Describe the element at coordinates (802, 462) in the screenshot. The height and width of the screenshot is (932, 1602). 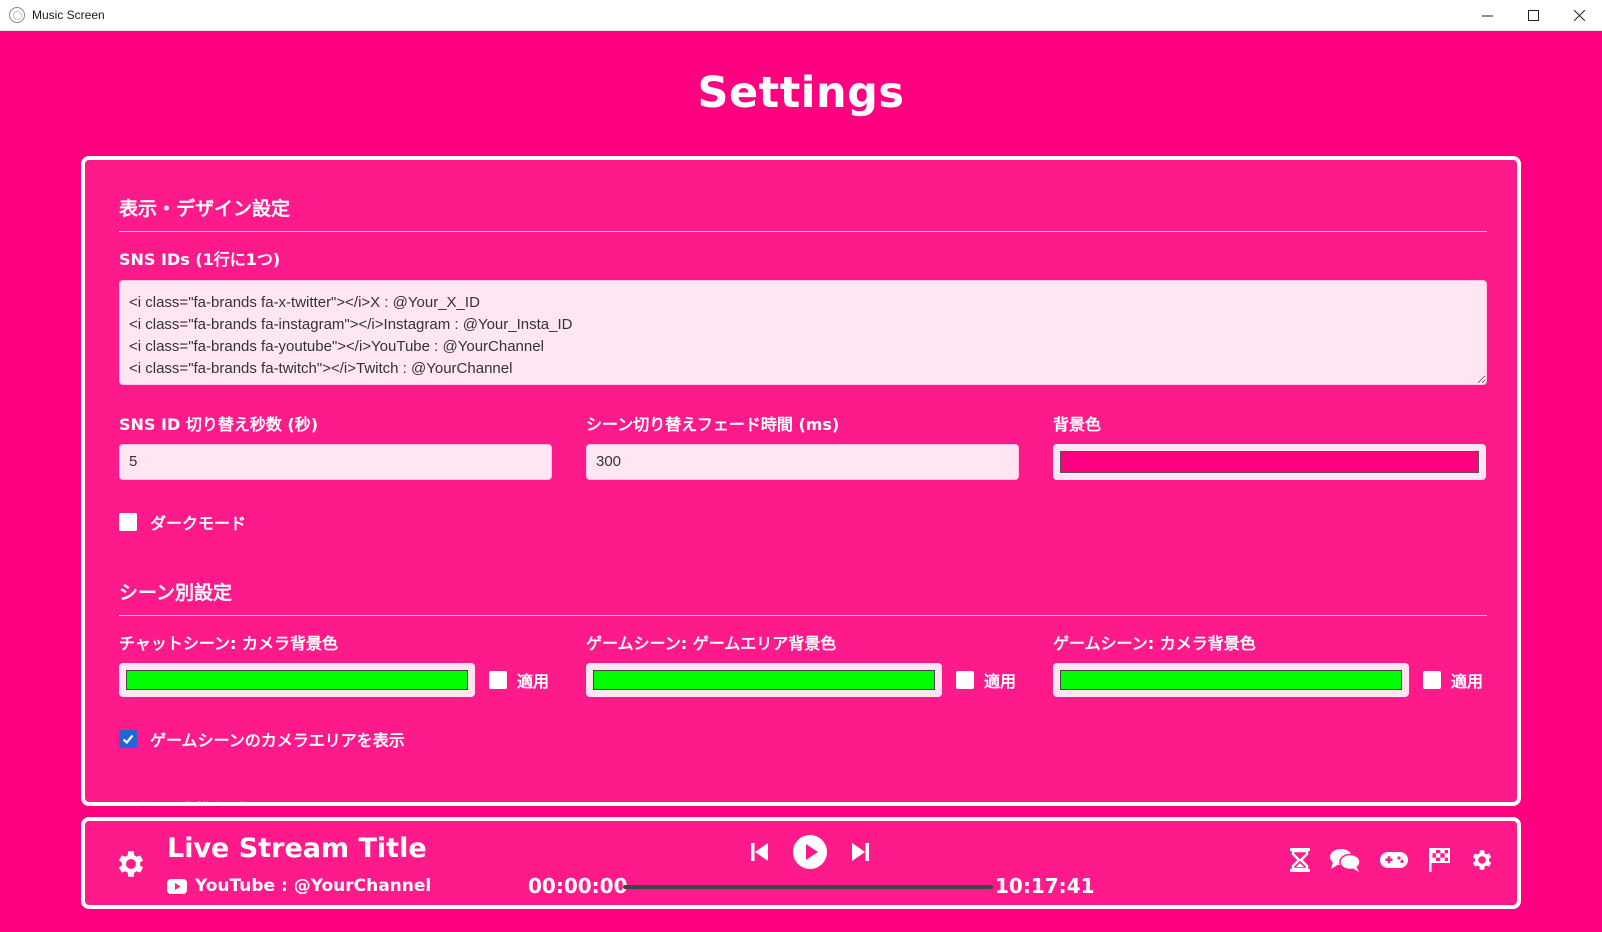
I see `fade-time-input: 300` at that location.